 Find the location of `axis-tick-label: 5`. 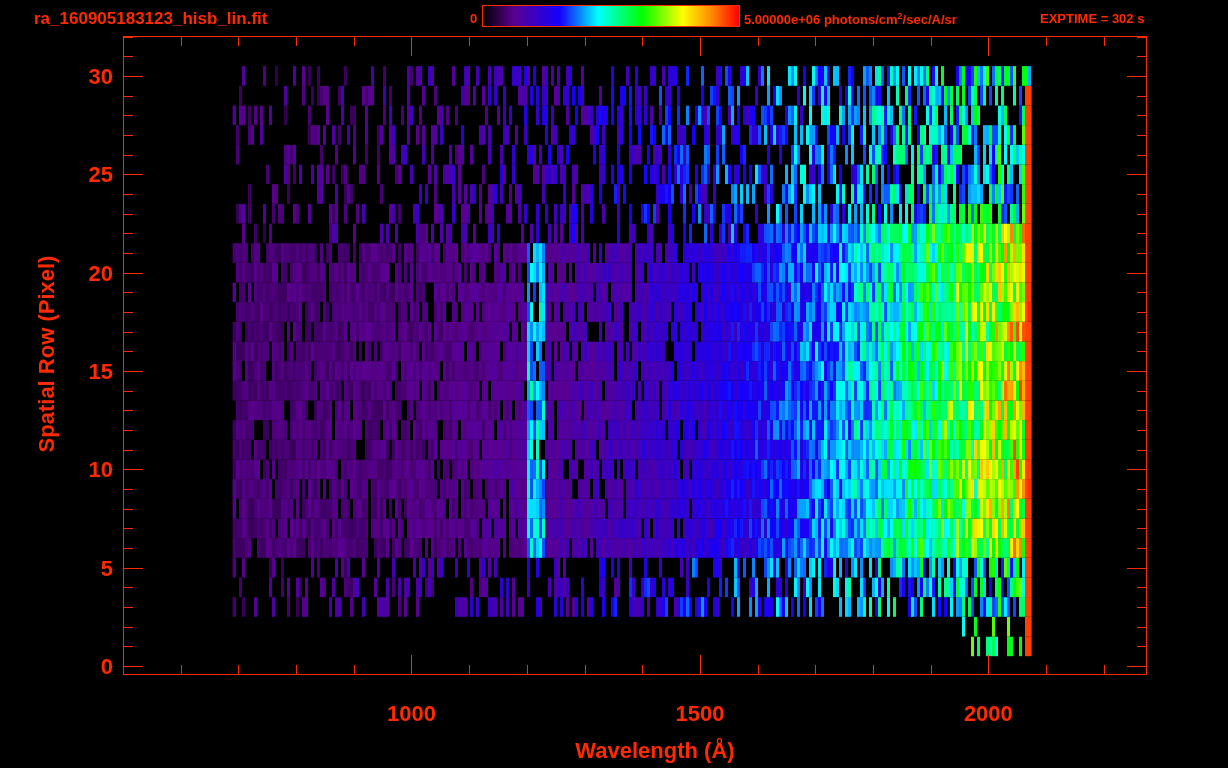

axis-tick-label: 5 is located at coordinates (106, 568).